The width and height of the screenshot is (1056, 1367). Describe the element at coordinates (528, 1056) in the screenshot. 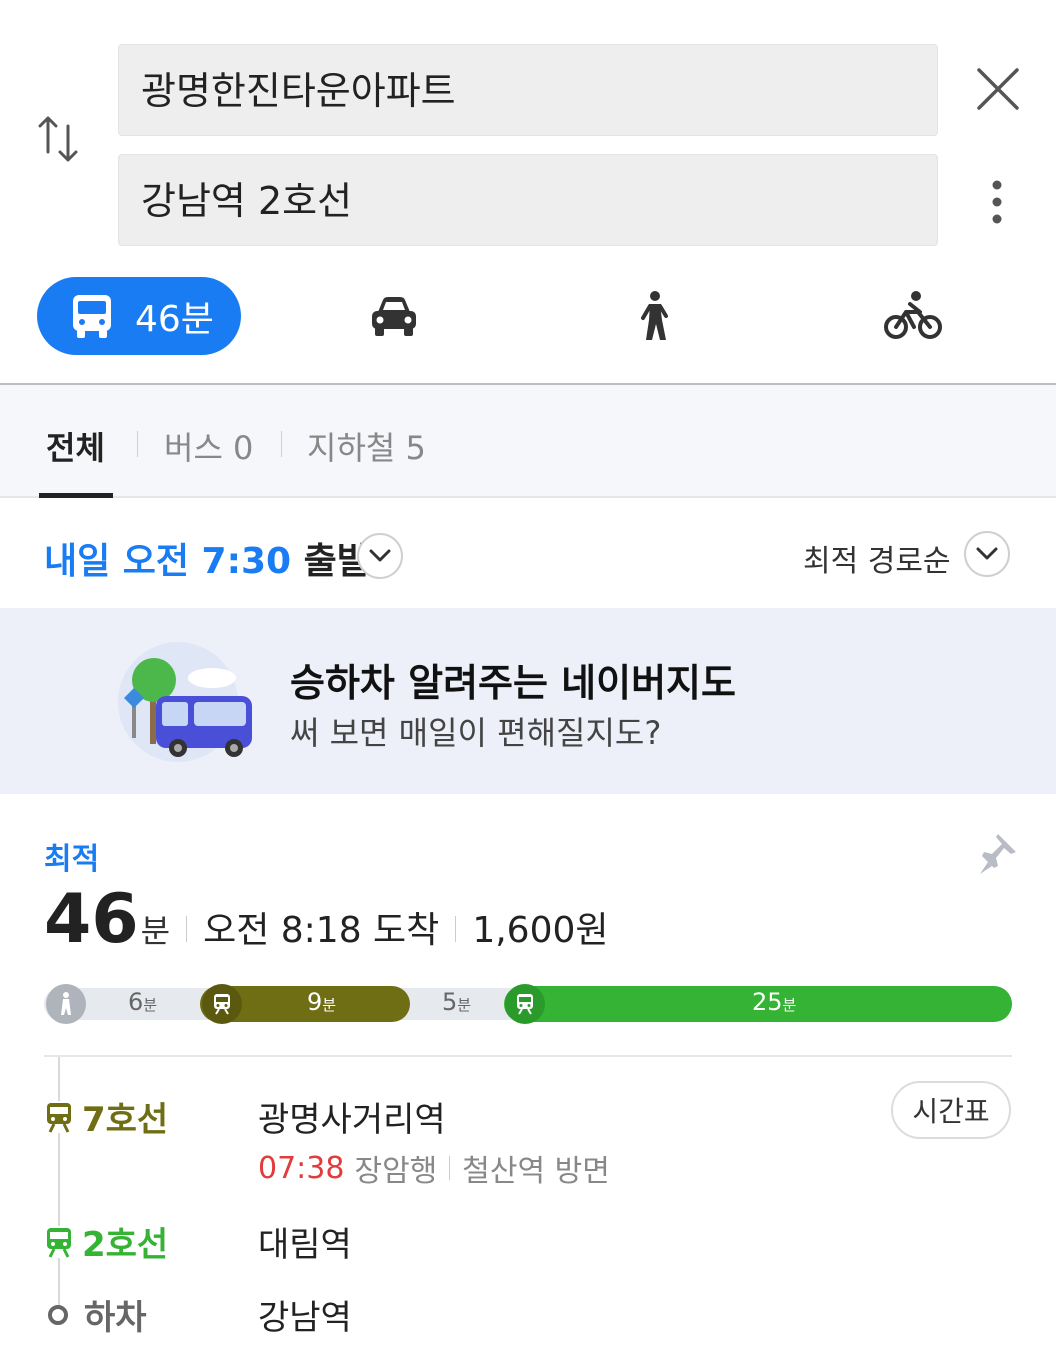

I see `card-divider` at that location.